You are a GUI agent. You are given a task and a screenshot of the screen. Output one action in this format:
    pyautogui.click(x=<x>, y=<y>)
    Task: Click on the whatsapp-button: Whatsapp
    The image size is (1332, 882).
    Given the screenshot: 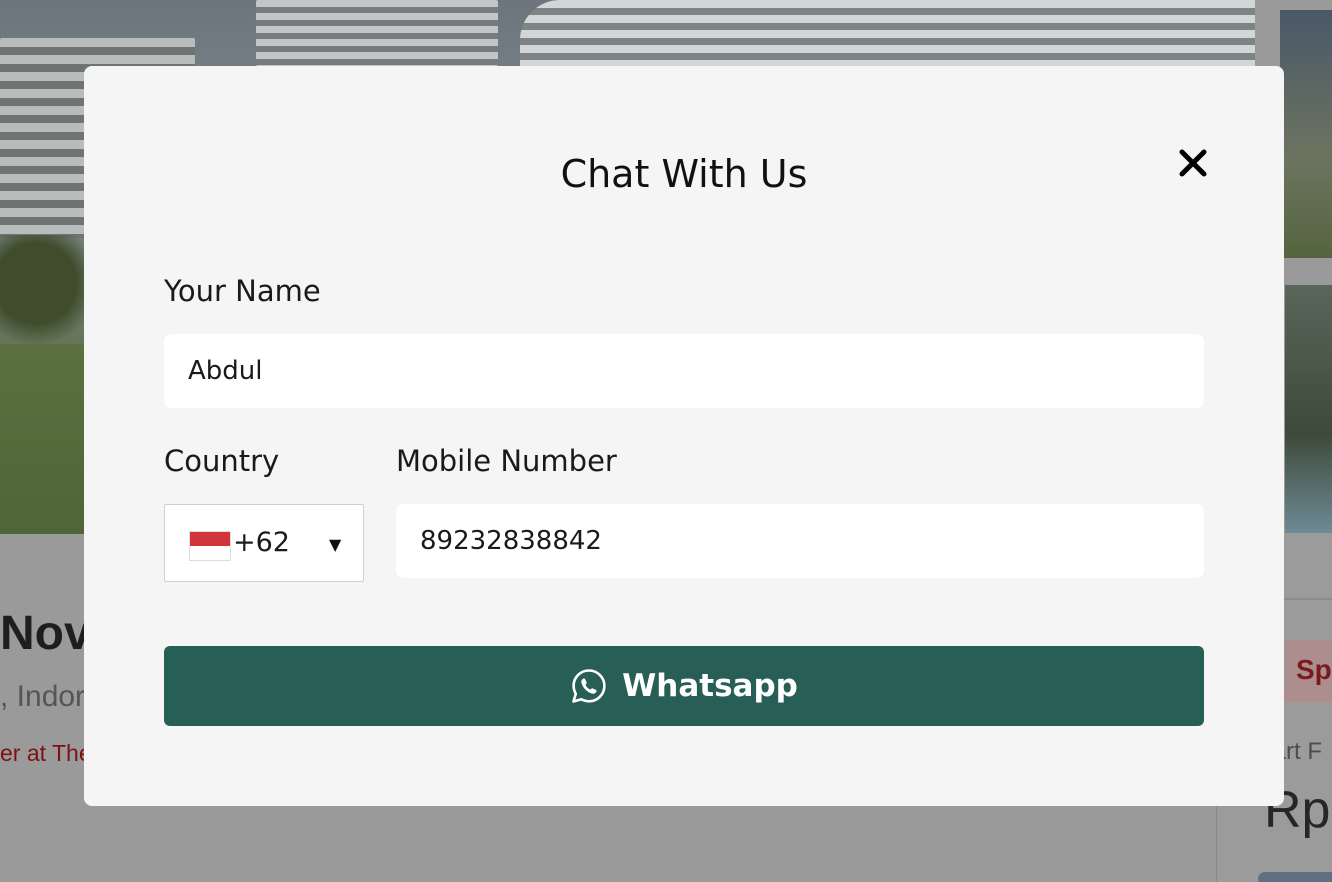 What is the action you would take?
    pyautogui.click(x=684, y=686)
    